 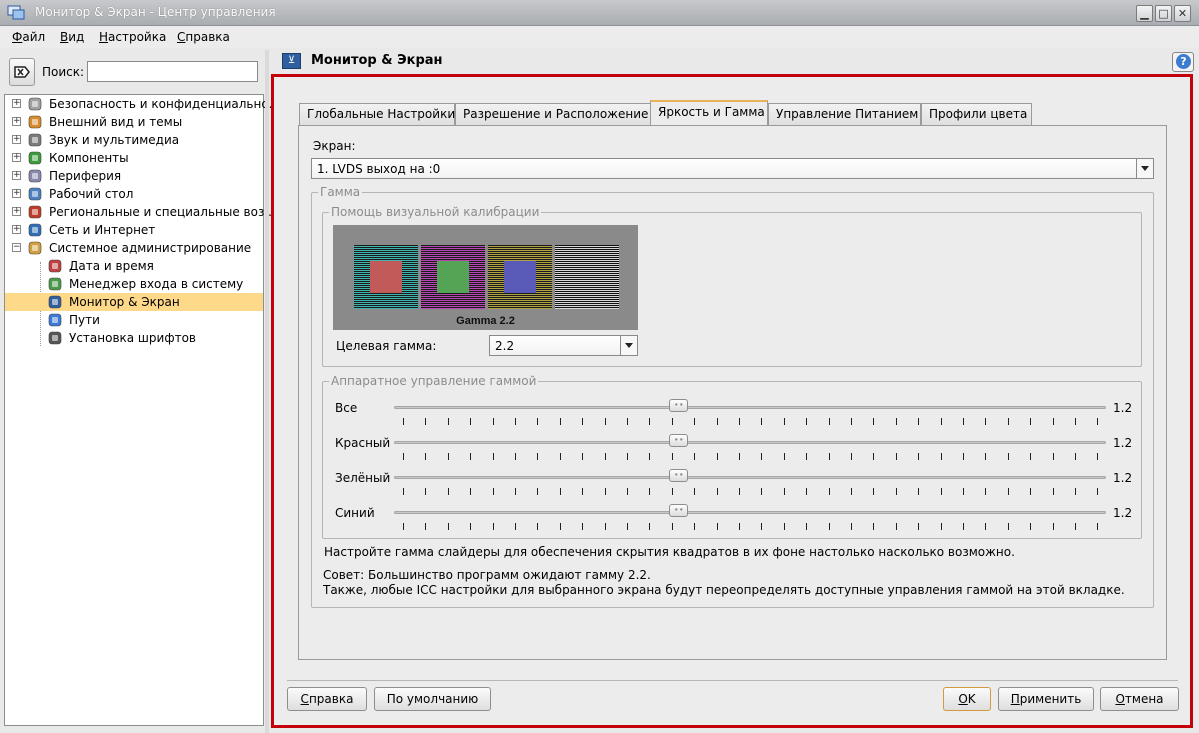 What do you see at coordinates (563, 345) in the screenshot?
I see `target-gamma-select: 2.2` at bounding box center [563, 345].